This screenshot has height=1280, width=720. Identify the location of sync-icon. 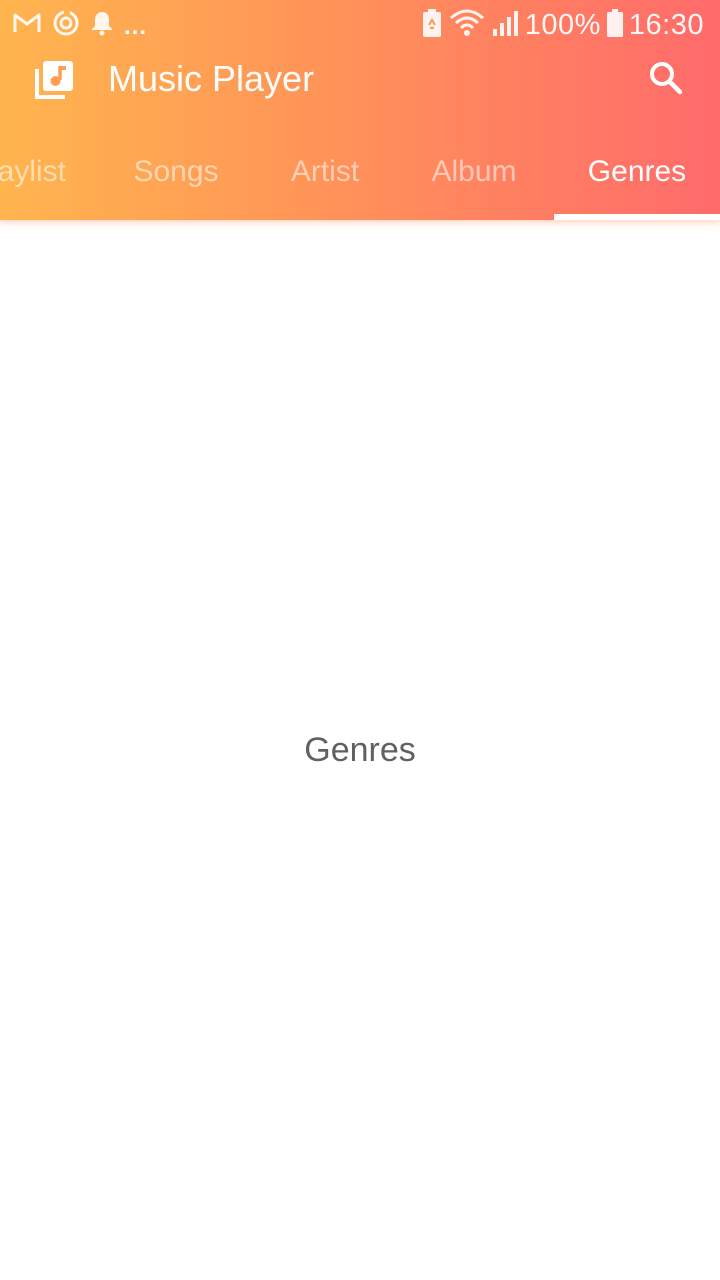
(66, 25).